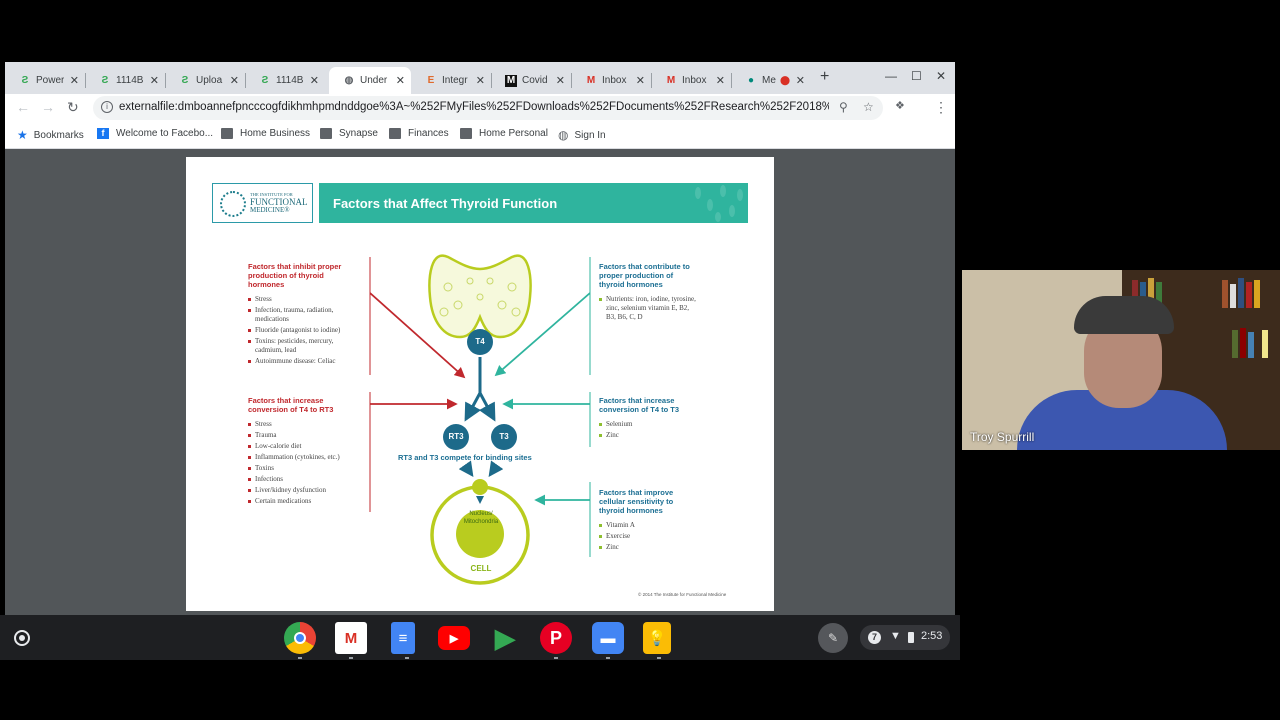 This screenshot has width=1280, height=720. What do you see at coordinates (265, 133) in the screenshot?
I see `bookmark-home-business: Home Business` at bounding box center [265, 133].